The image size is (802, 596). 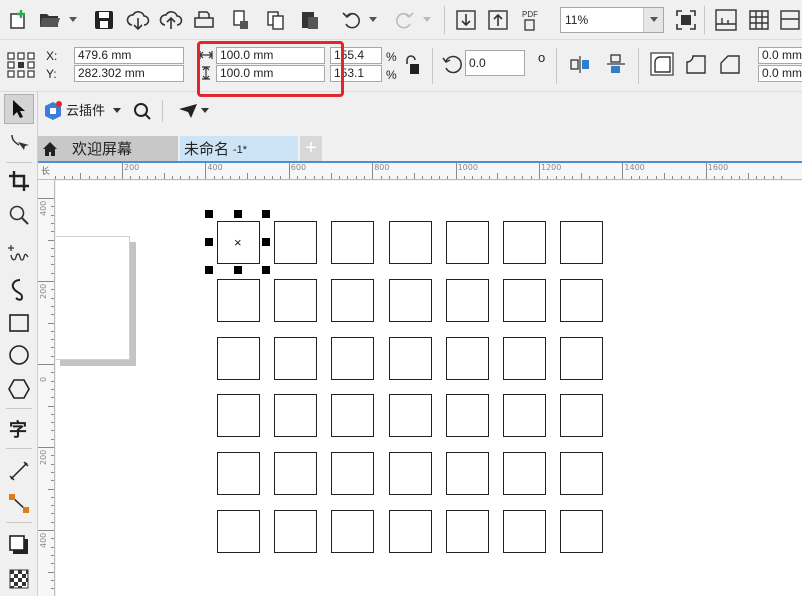 What do you see at coordinates (238, 242) in the screenshot?
I see `selection-center-marker: ×` at bounding box center [238, 242].